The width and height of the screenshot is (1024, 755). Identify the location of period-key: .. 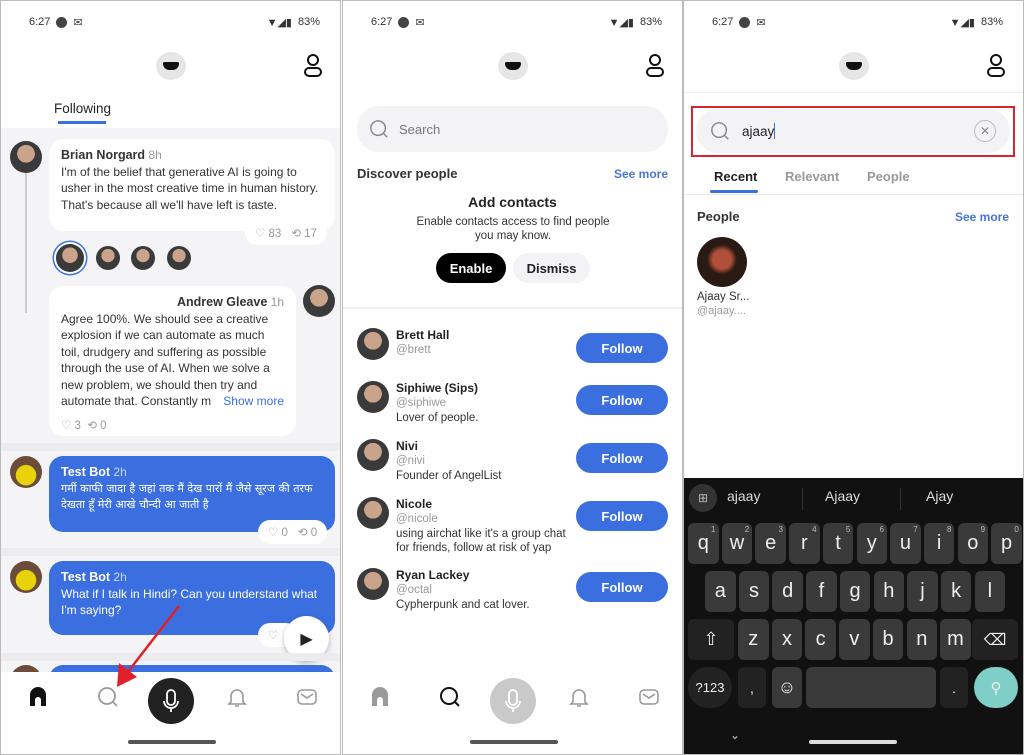
(954, 687).